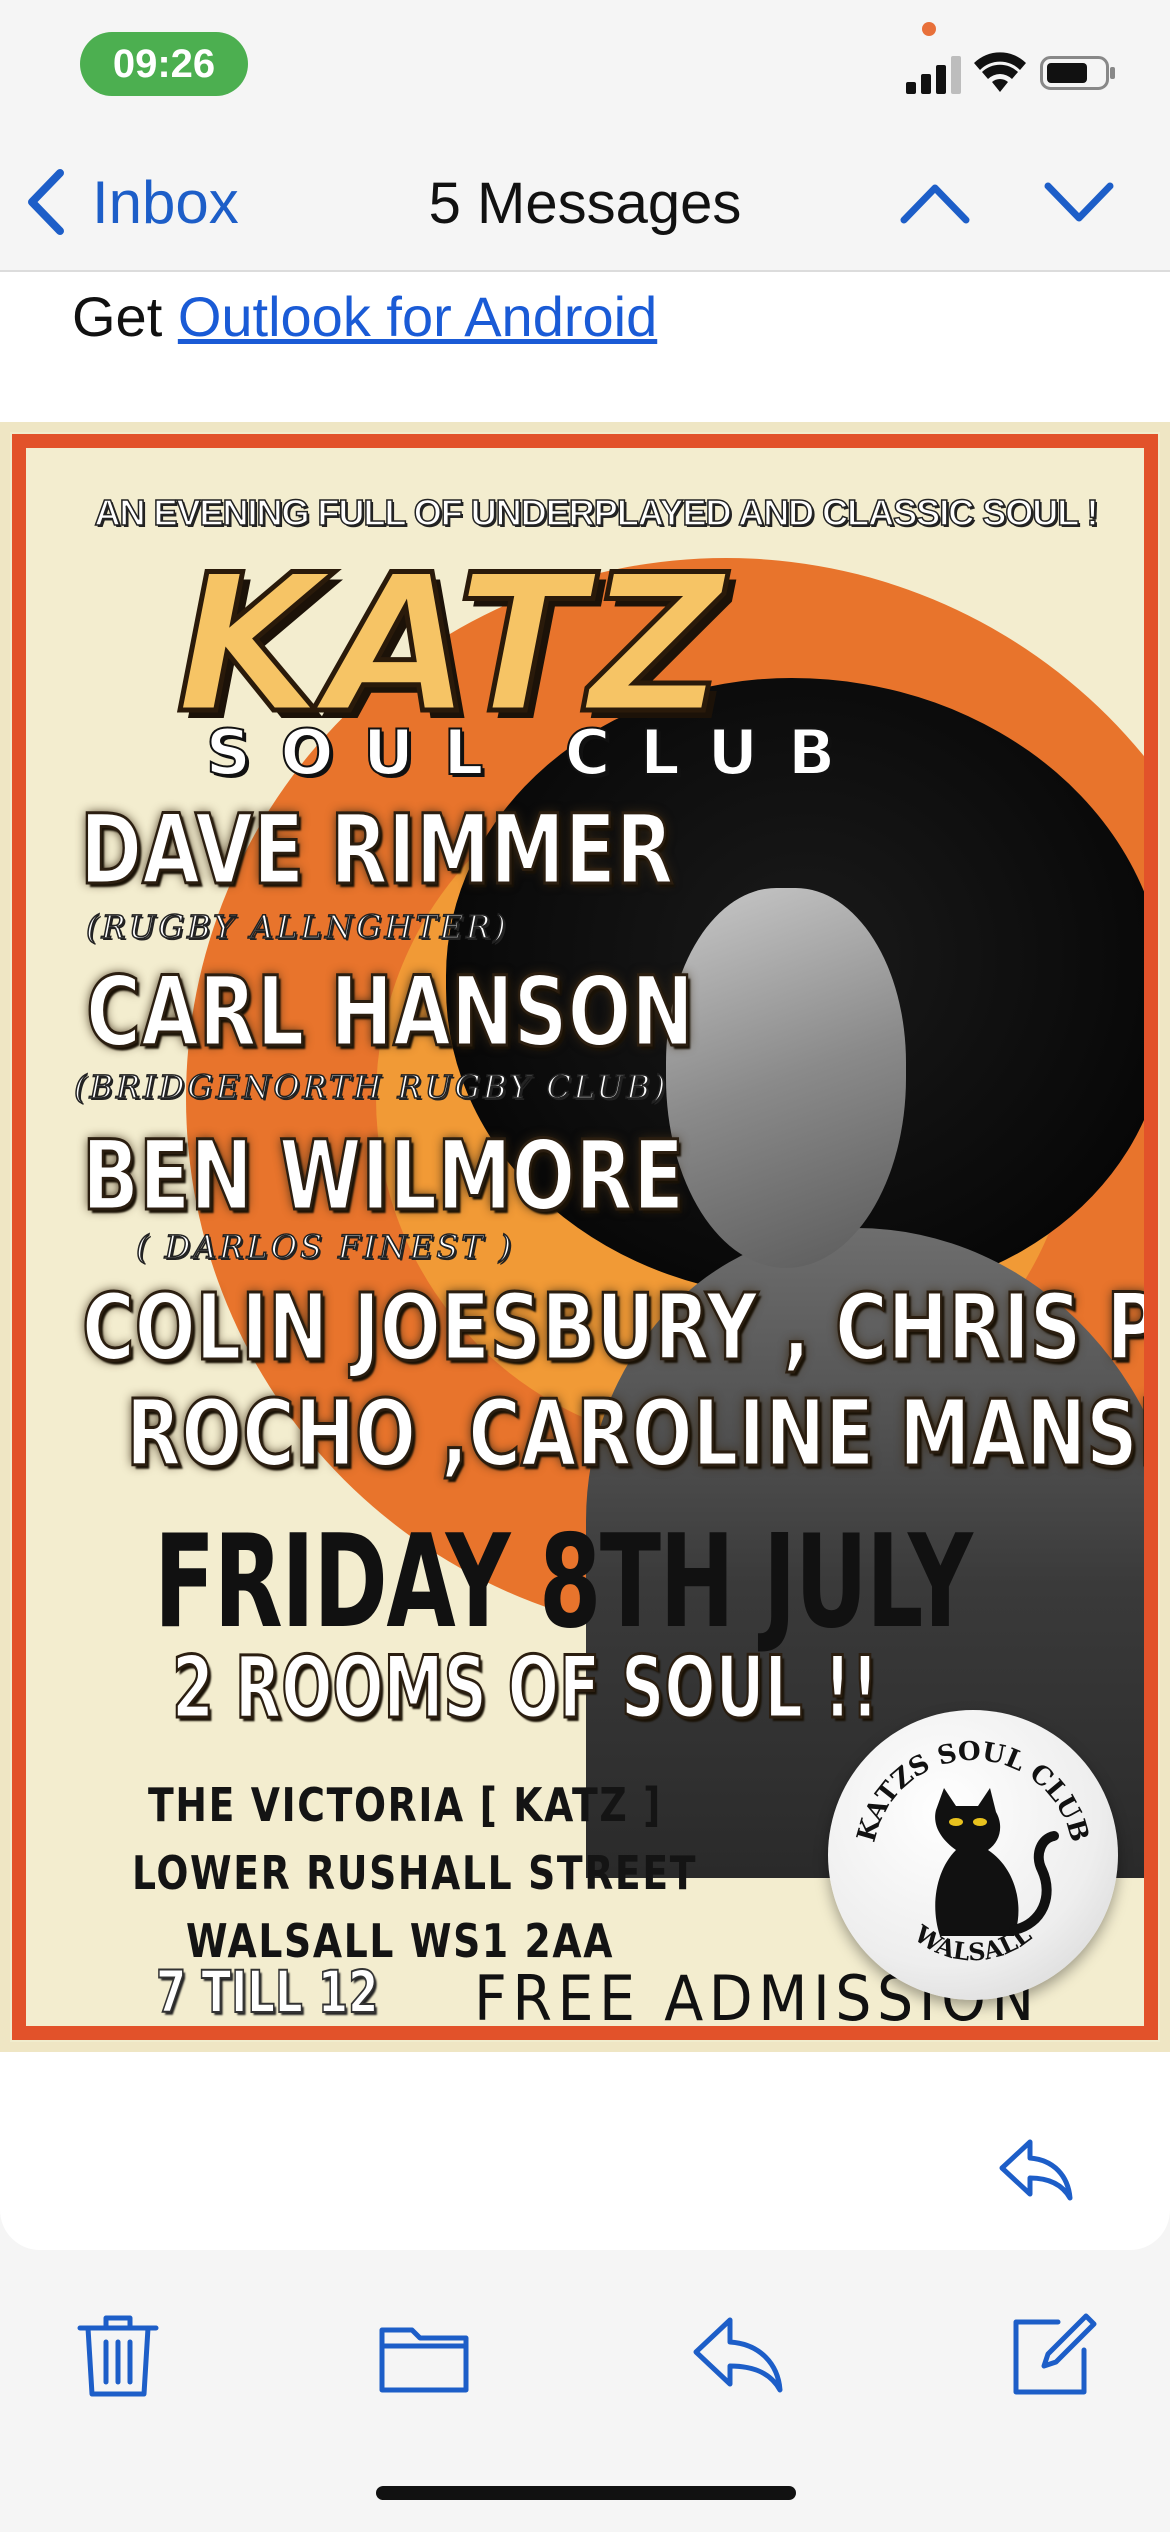  What do you see at coordinates (371, 1087) in the screenshot?
I see `dj-affiliation: (BRIDGENORTH RUGBY CLUB)` at bounding box center [371, 1087].